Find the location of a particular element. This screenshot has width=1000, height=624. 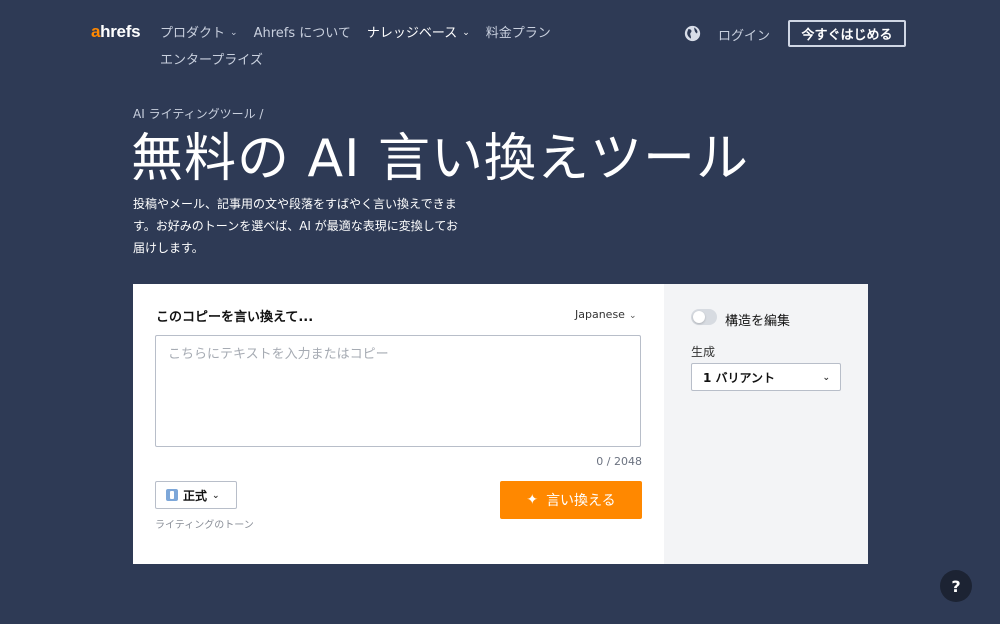

variant-select: 1 バリアント ⌄ is located at coordinates (766, 377).